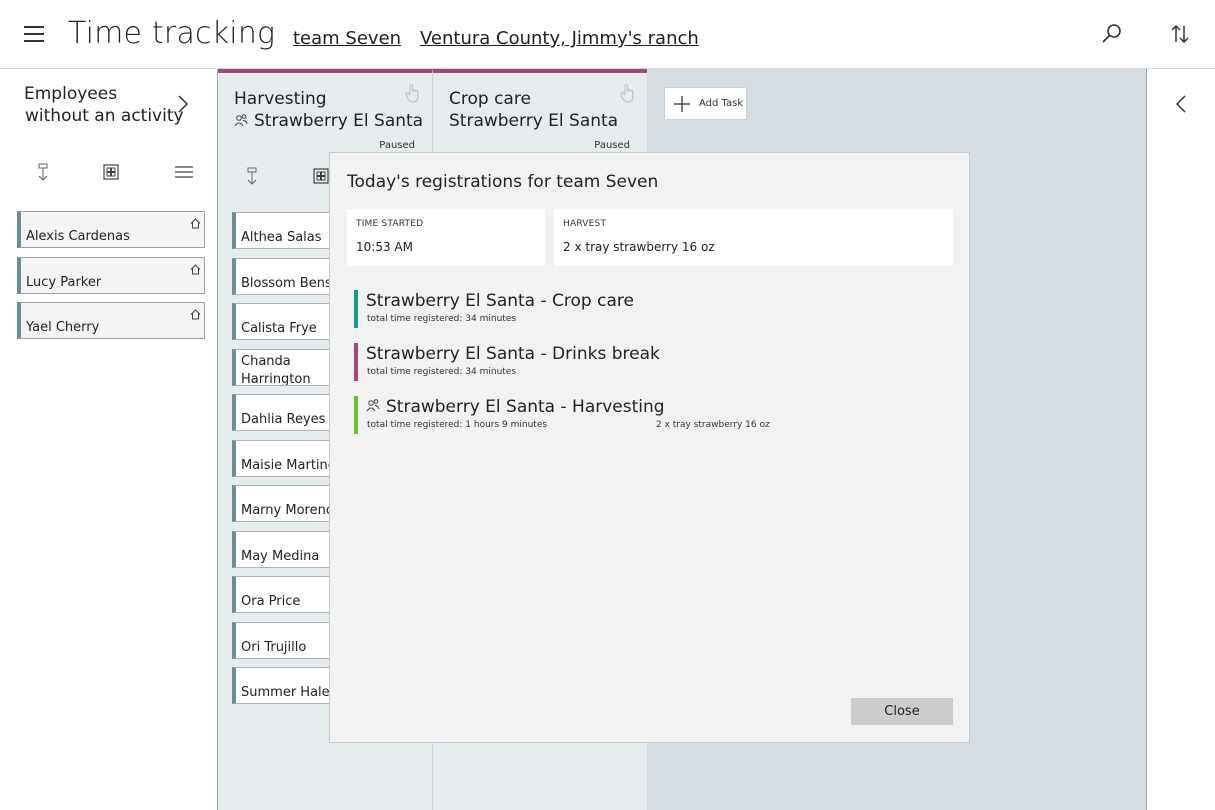  What do you see at coordinates (111, 320) in the screenshot?
I see `employee-card: Yael Cherry` at bounding box center [111, 320].